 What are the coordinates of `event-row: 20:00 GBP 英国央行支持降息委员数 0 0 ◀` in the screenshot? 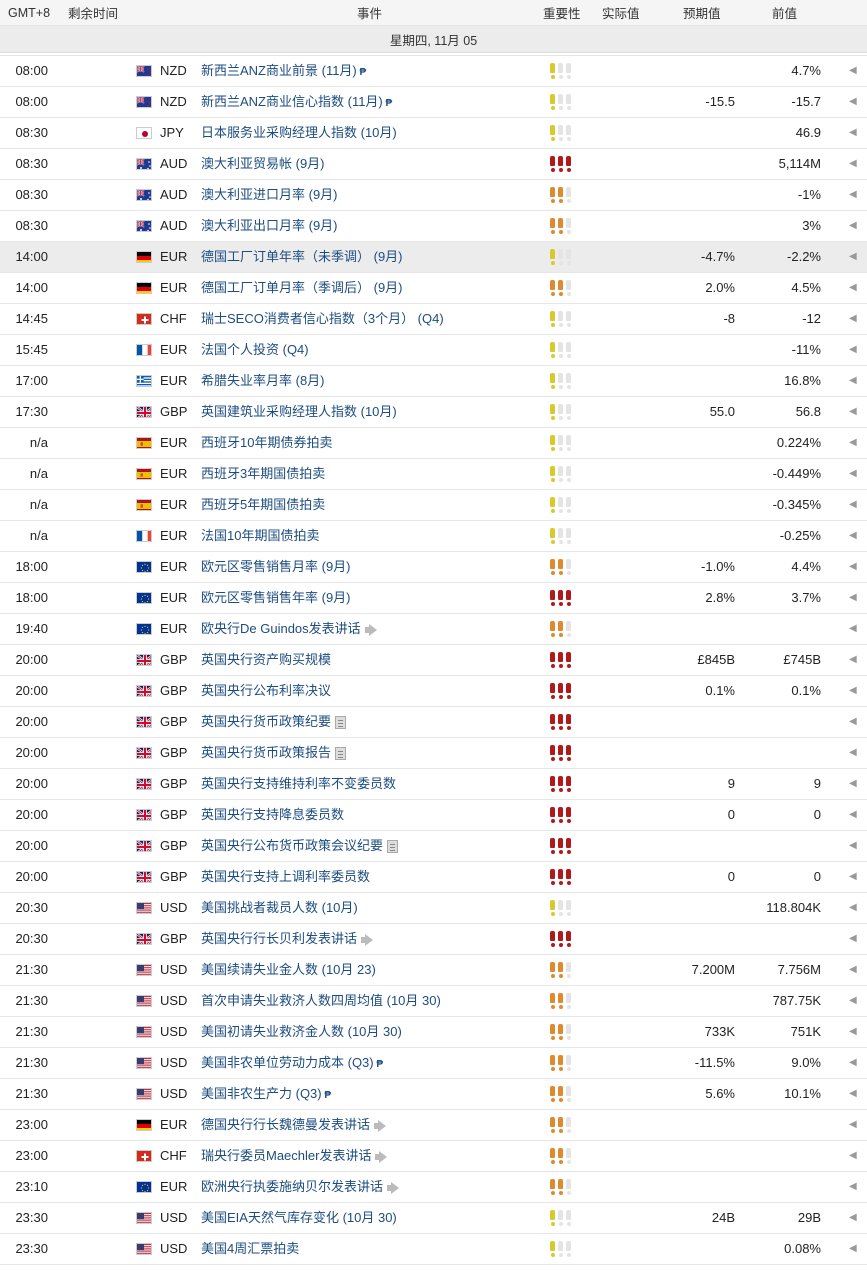 It's located at (433, 815).